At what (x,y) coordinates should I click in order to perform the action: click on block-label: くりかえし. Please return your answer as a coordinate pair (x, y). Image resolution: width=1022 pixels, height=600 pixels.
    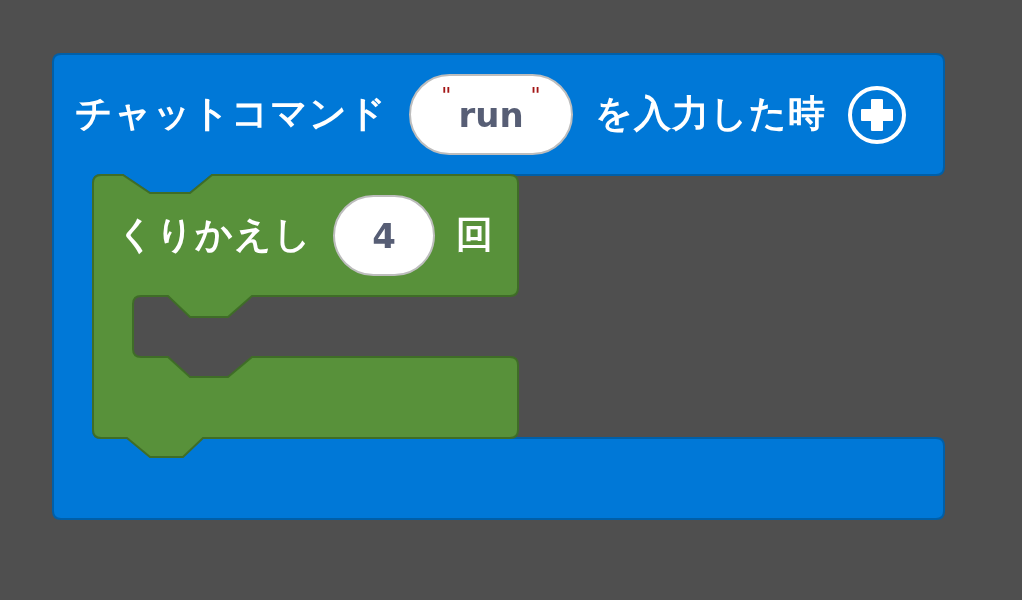
    Looking at the image, I should click on (214, 235).